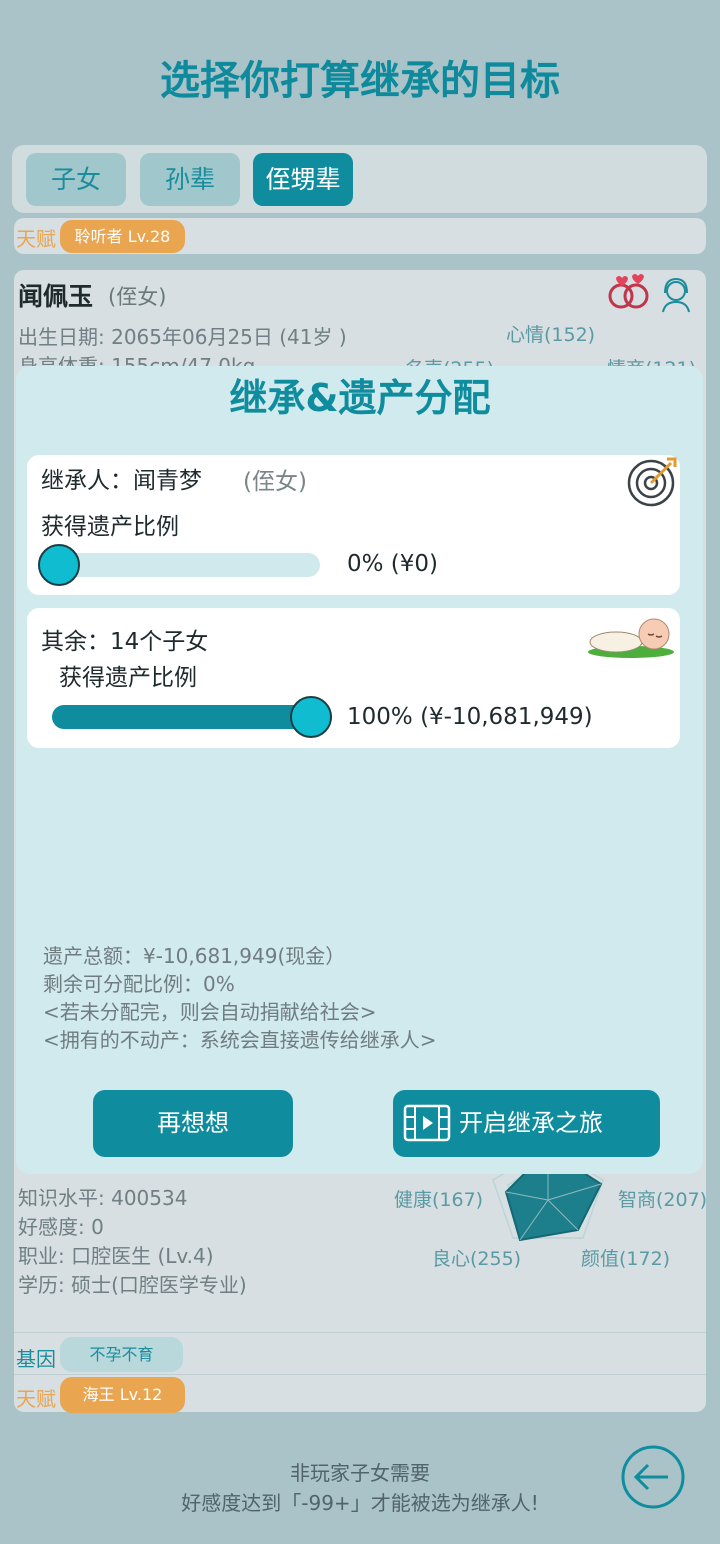 The height and width of the screenshot is (1544, 720). I want to click on heir-share-label: 获得遗产比例, so click(110, 527).